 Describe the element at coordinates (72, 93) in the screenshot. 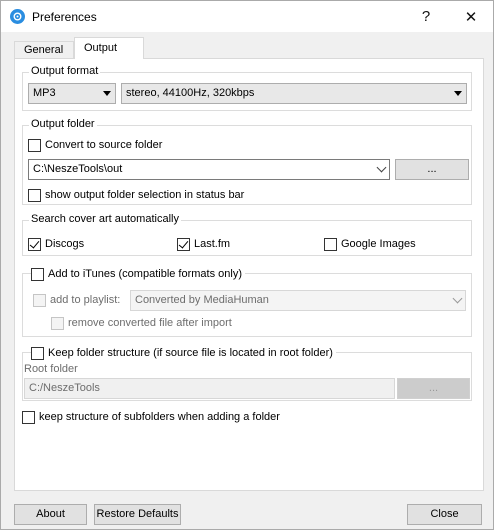

I see `format-select: MP3` at that location.